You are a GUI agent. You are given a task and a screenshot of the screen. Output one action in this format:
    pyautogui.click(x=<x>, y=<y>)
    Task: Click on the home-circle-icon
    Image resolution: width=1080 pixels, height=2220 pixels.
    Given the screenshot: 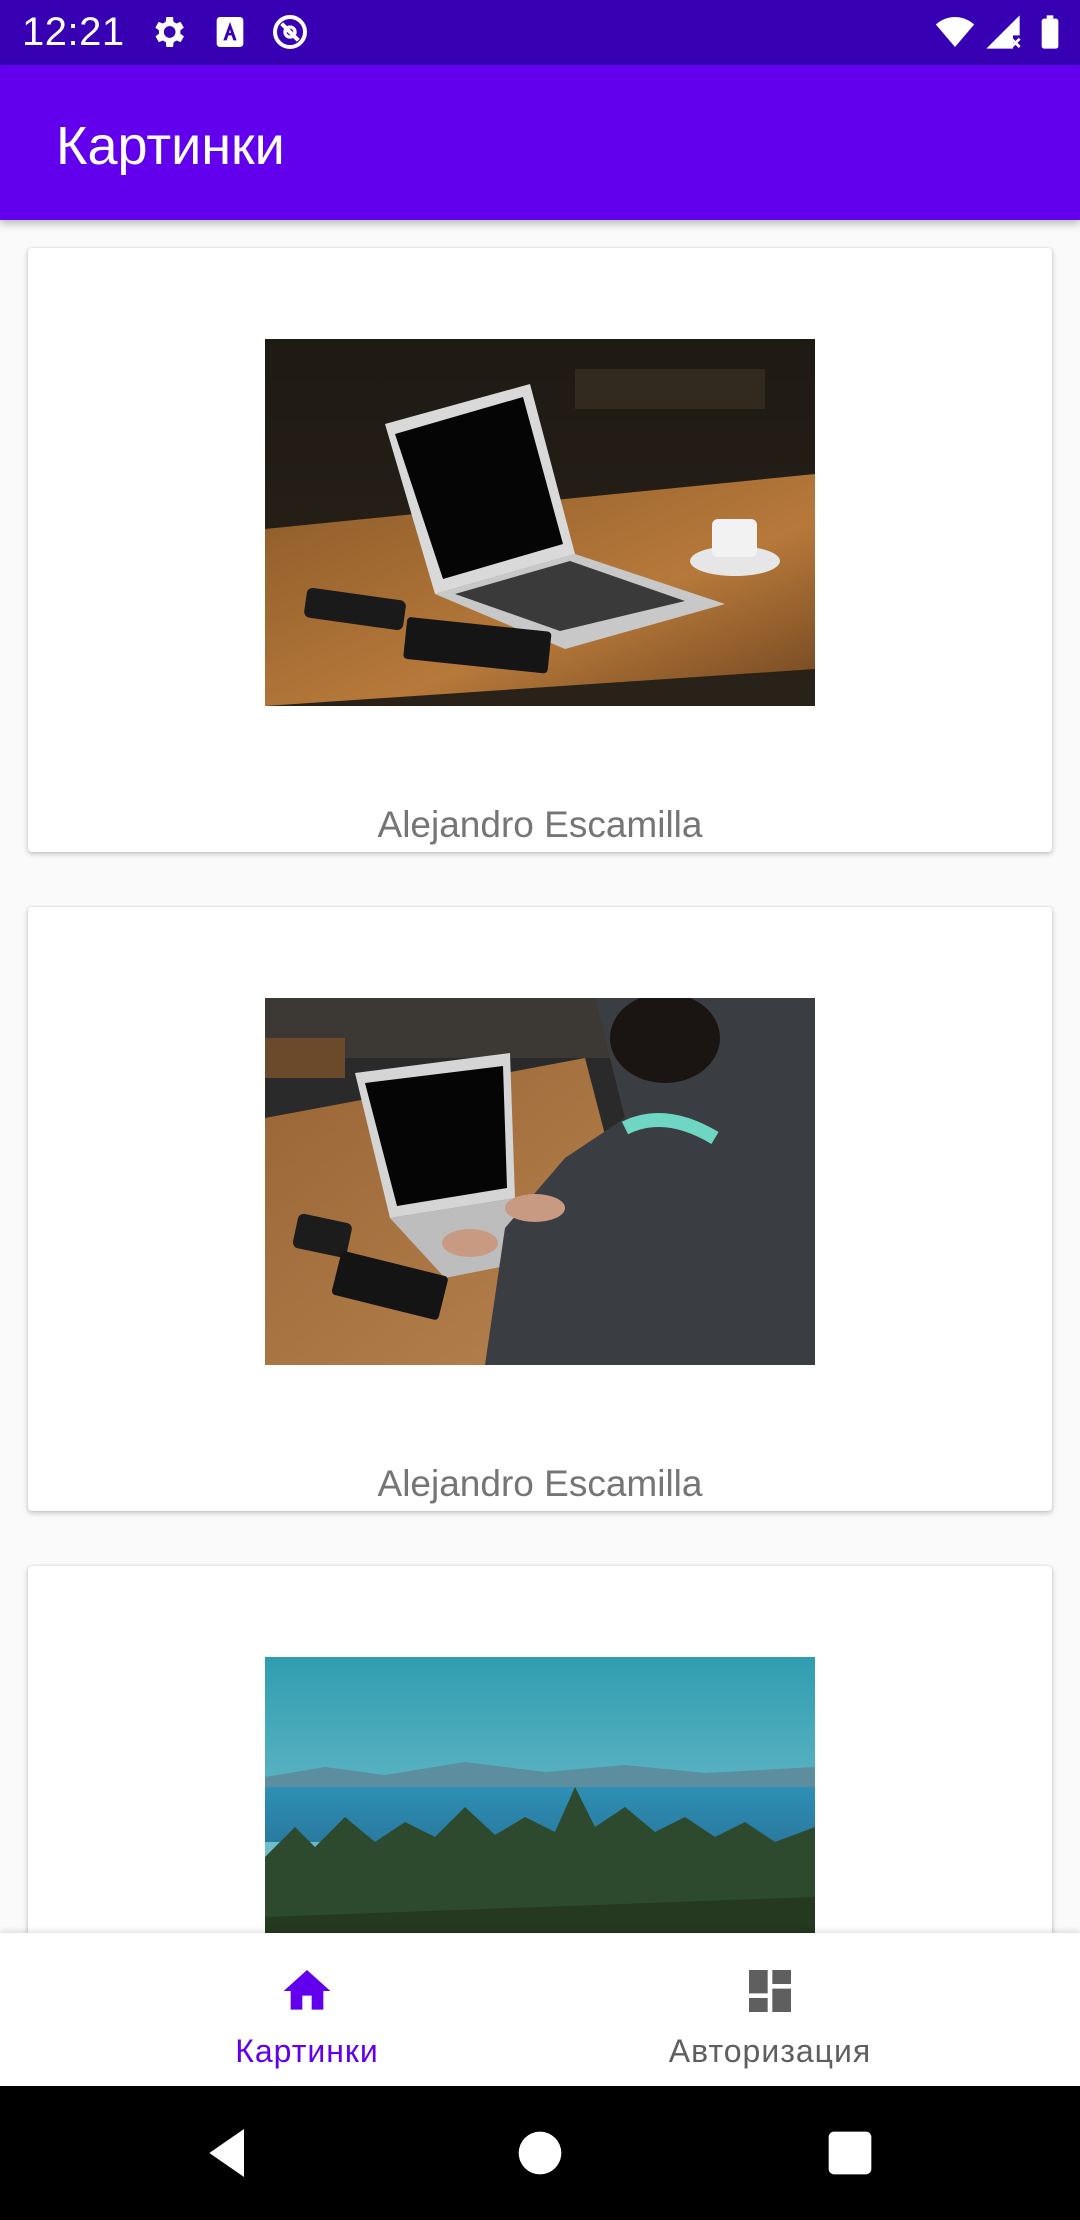 What is the action you would take?
    pyautogui.click(x=540, y=2153)
    